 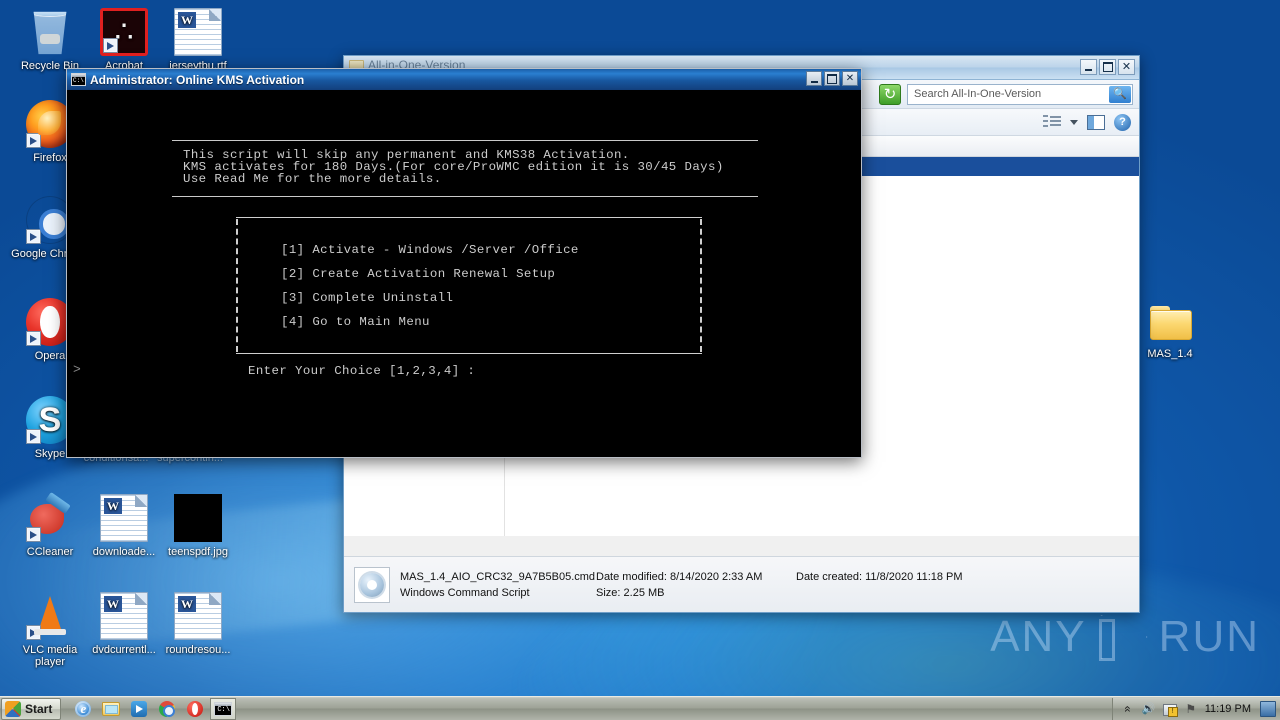 I want to click on play-triangle-icon, so click(x=1123, y=637).